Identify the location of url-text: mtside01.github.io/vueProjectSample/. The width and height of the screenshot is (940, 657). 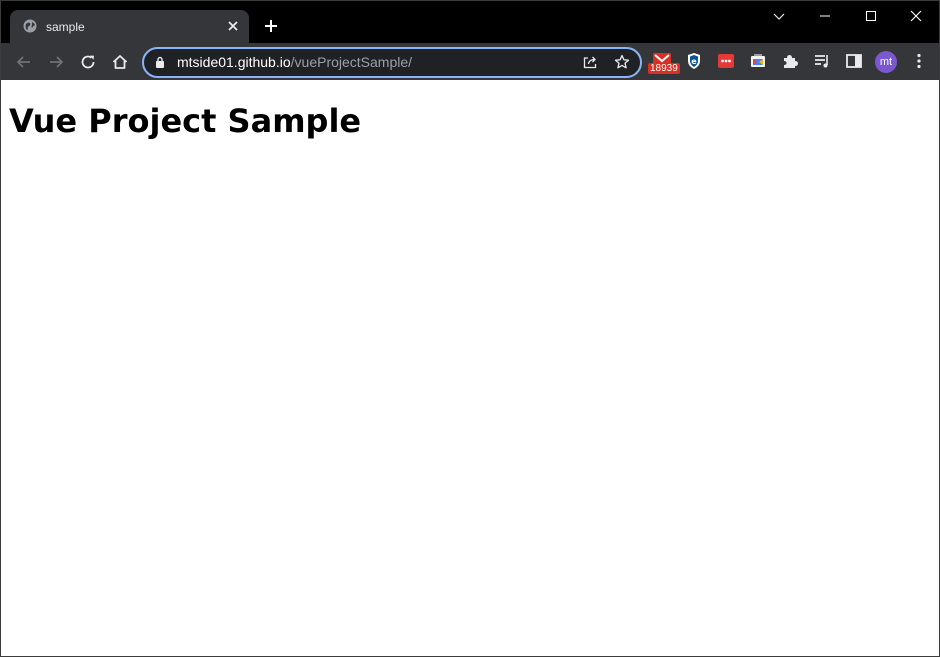
(294, 62).